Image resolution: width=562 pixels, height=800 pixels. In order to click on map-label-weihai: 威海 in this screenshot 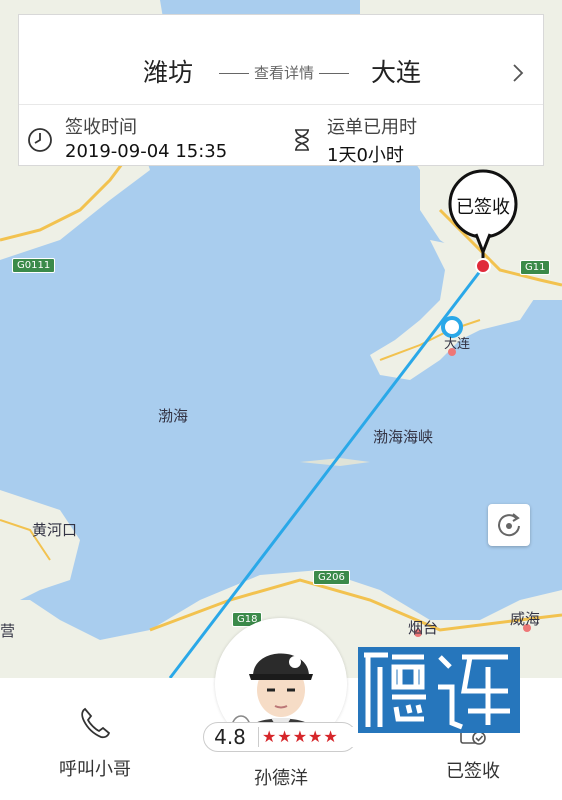, I will do `click(525, 619)`.